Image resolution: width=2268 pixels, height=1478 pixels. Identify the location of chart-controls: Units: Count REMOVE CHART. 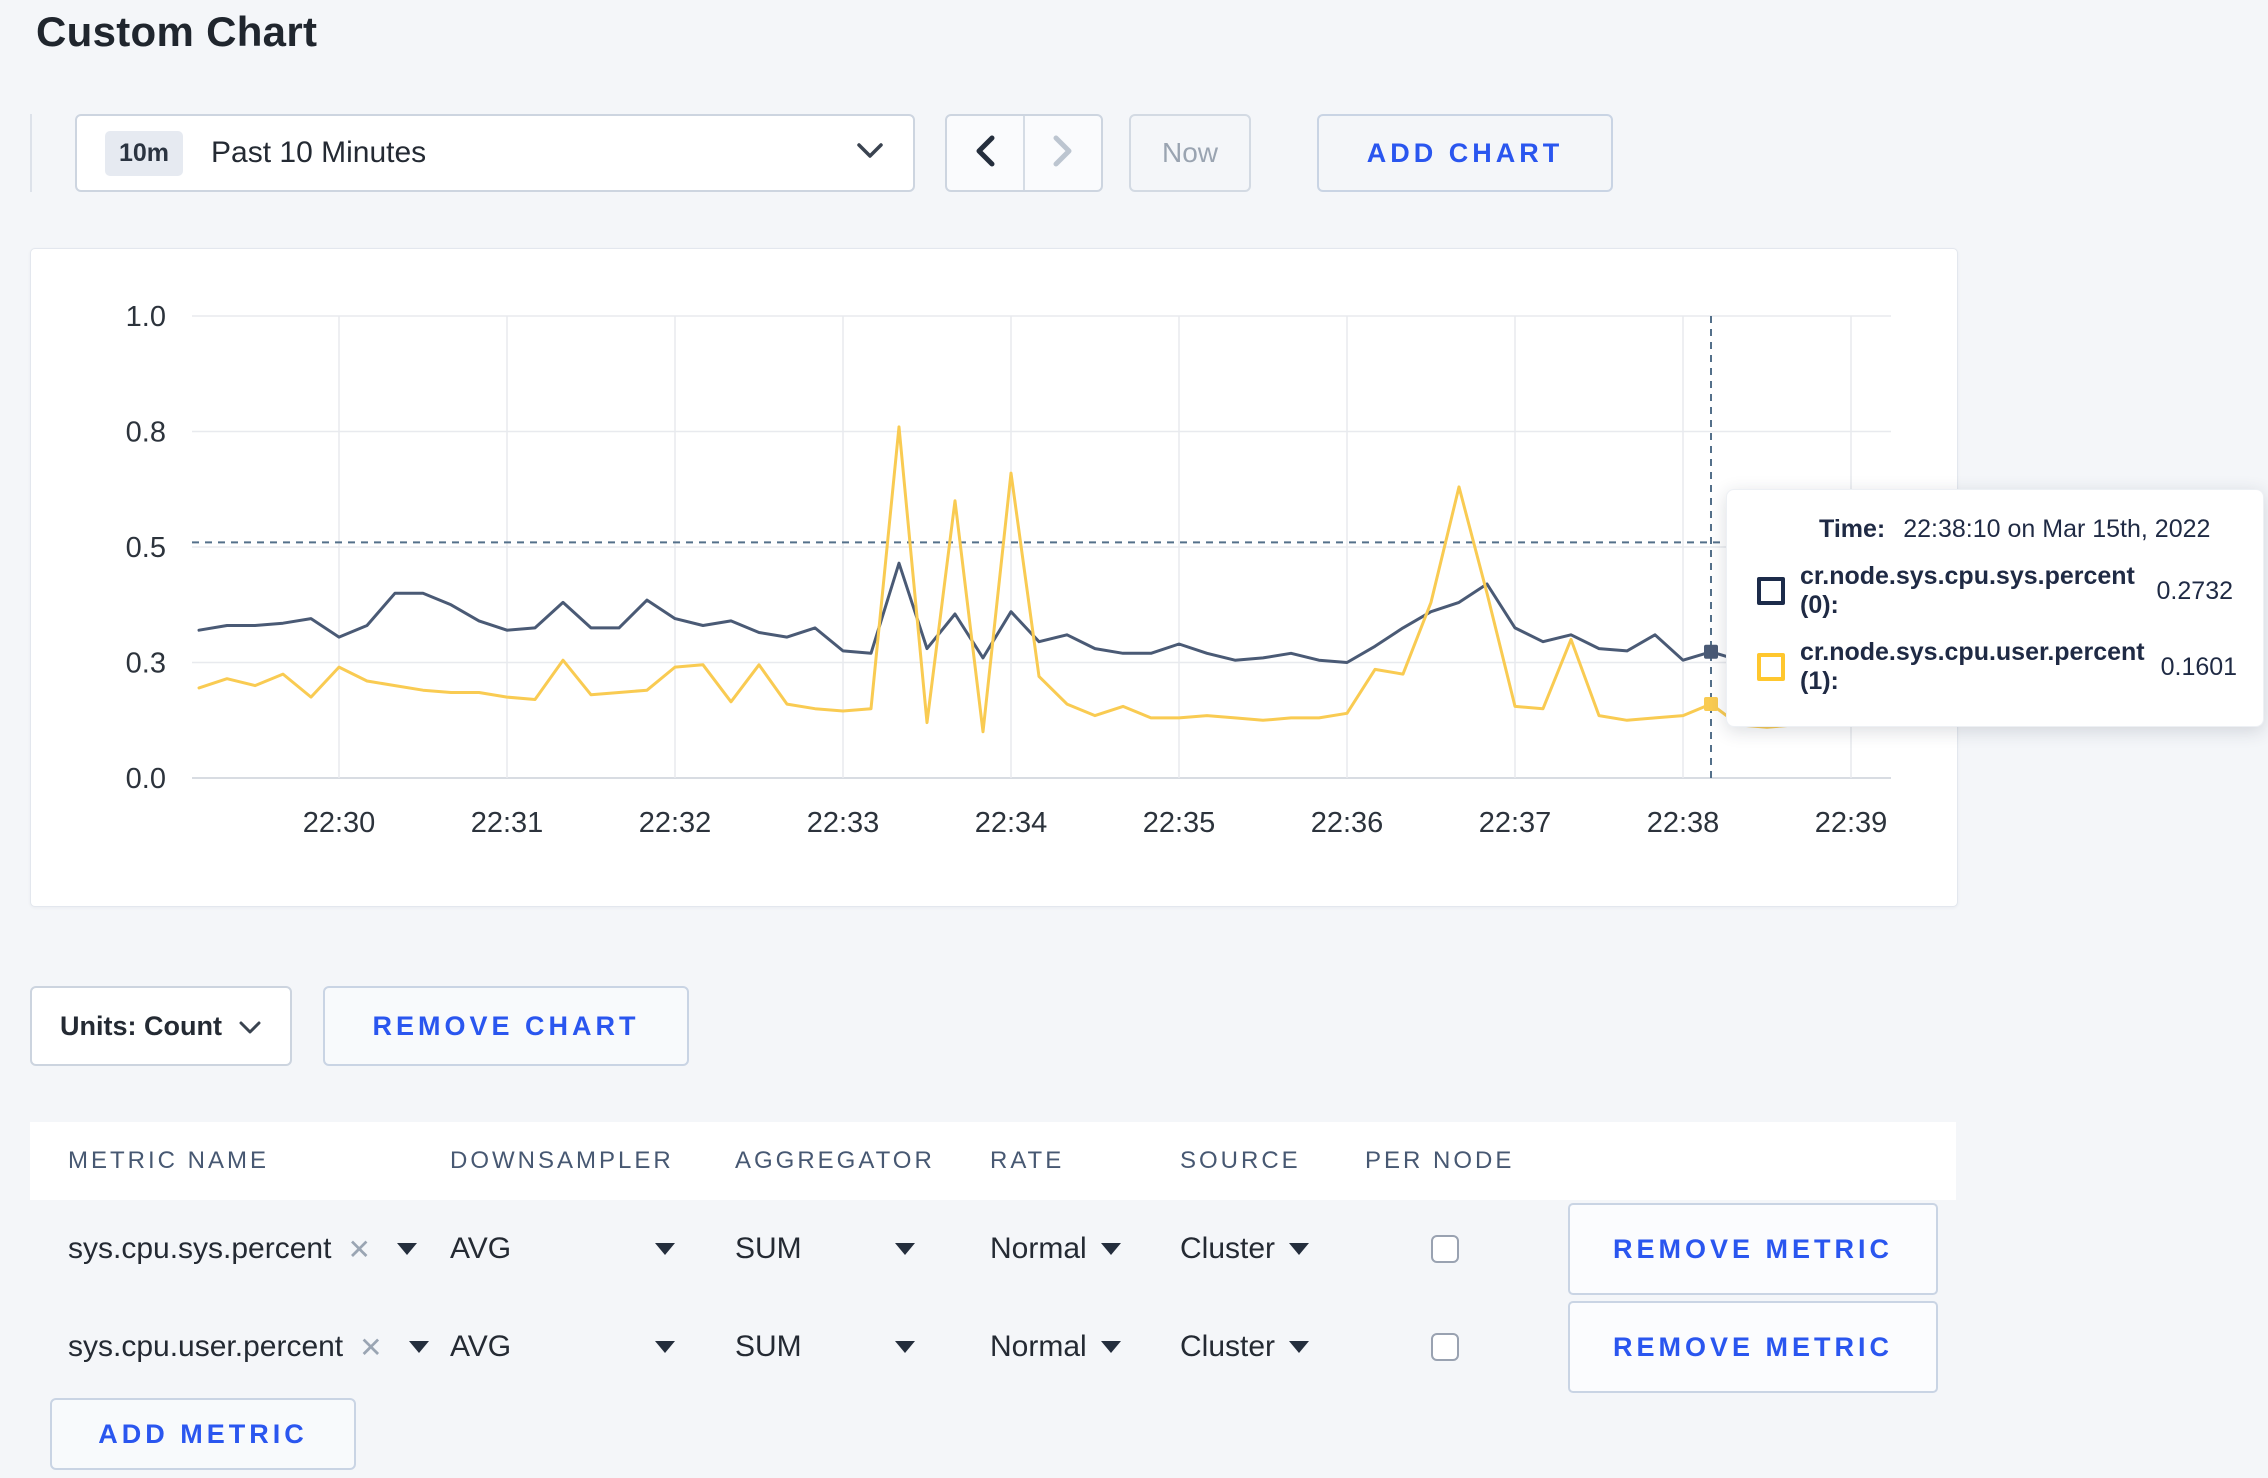
(359, 1026).